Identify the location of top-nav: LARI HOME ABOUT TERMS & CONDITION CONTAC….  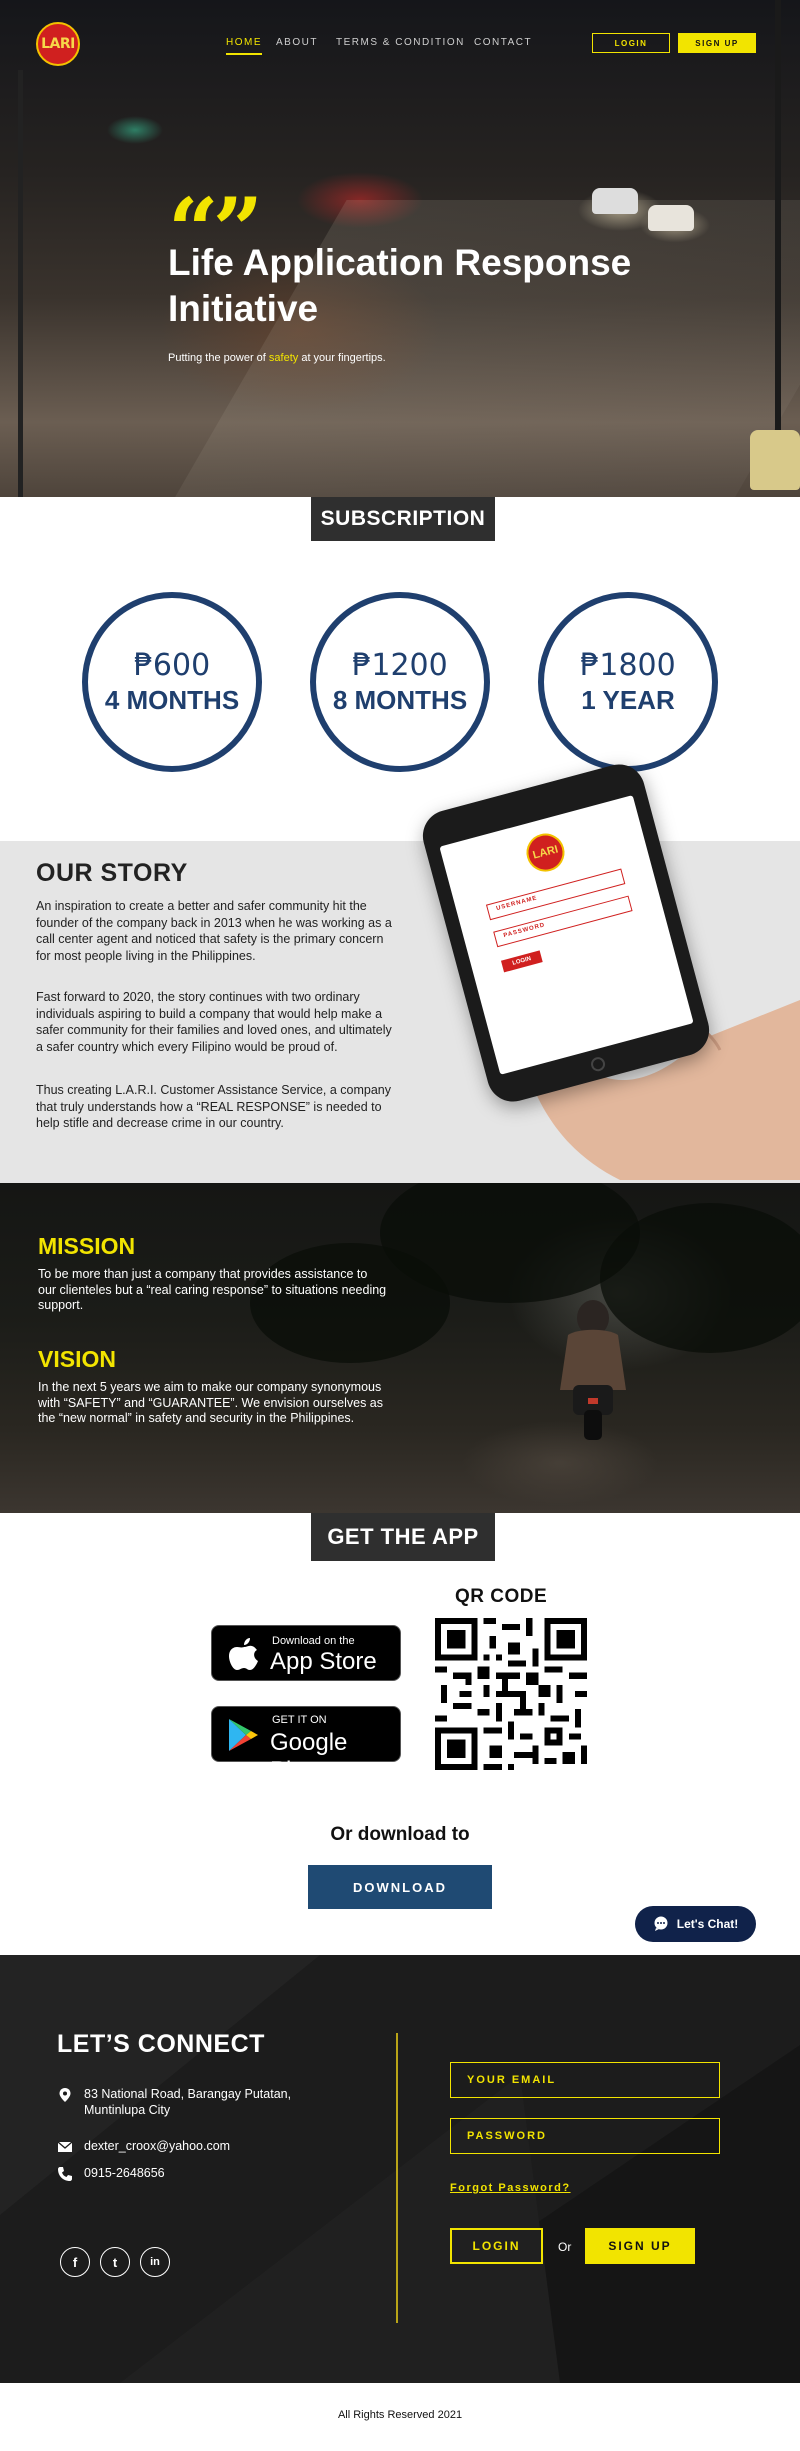
(400, 43).